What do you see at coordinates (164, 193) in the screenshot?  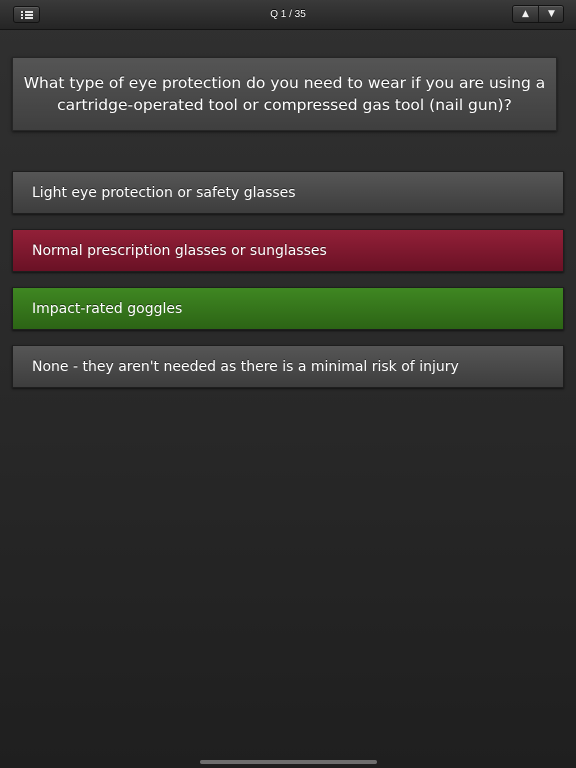 I see `answer-option-label: Light eye protection or safety glasses` at bounding box center [164, 193].